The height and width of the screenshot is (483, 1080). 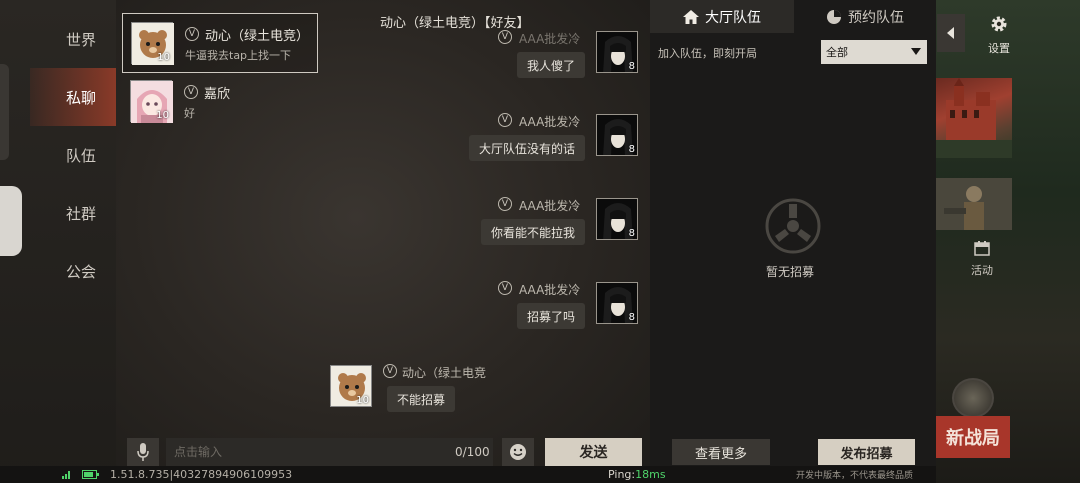 I want to click on tab-lobby-teams: 大厅队伍, so click(x=722, y=16).